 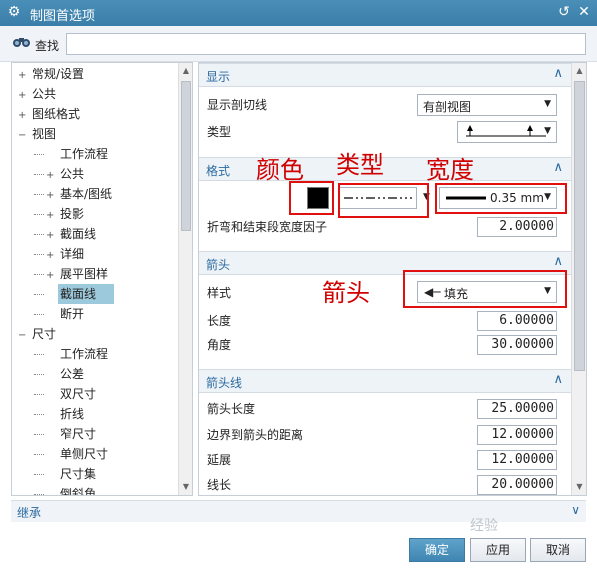 I want to click on section-format: 格式 ∧, so click(x=385, y=169).